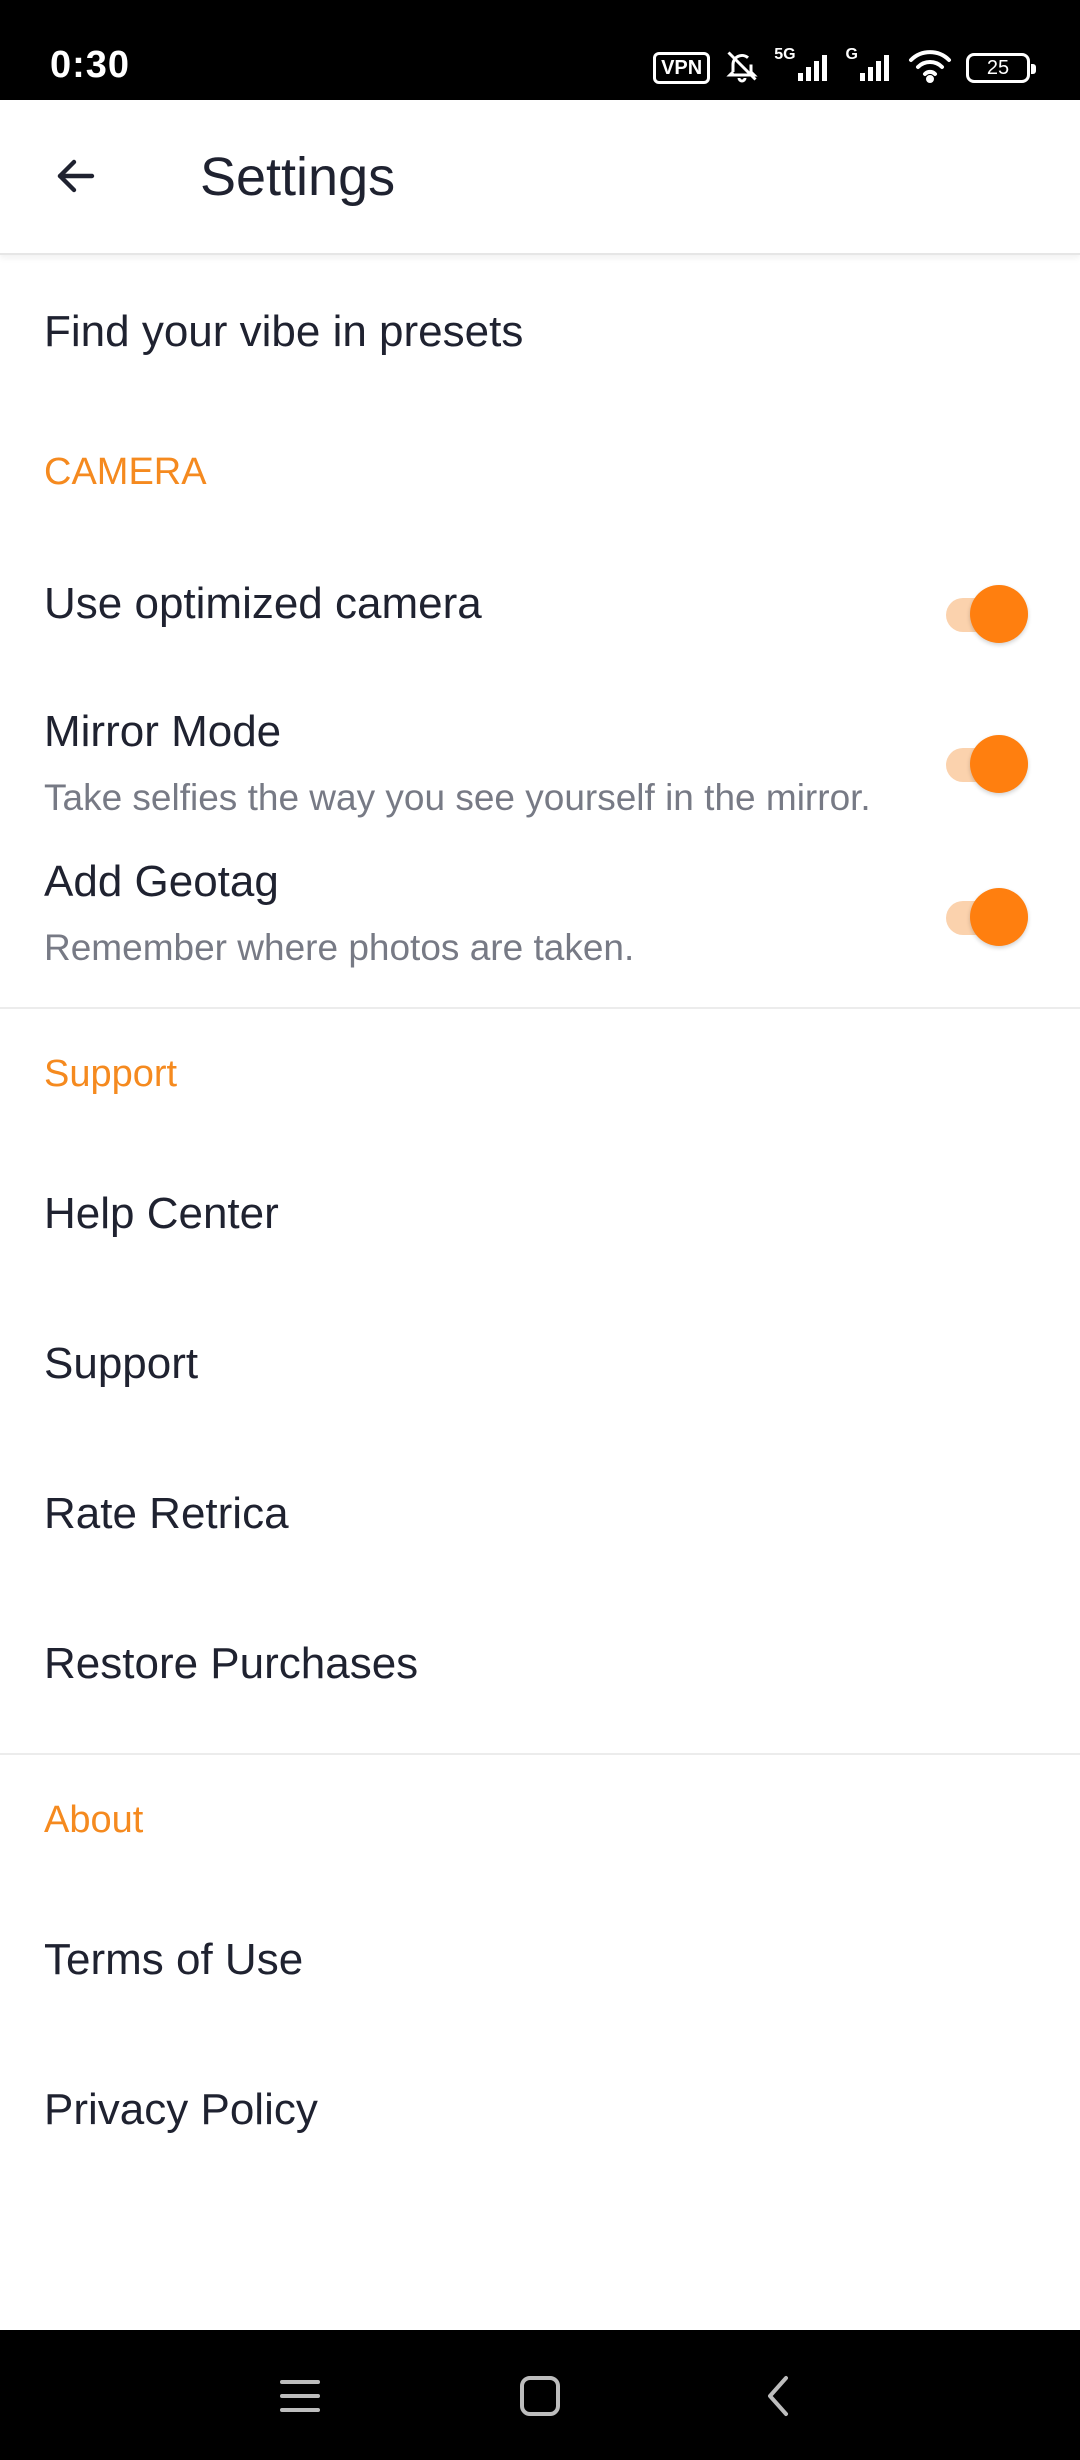 This screenshot has height=2460, width=1080. Describe the element at coordinates (111, 1074) in the screenshot. I see `support-section-header: Support` at that location.